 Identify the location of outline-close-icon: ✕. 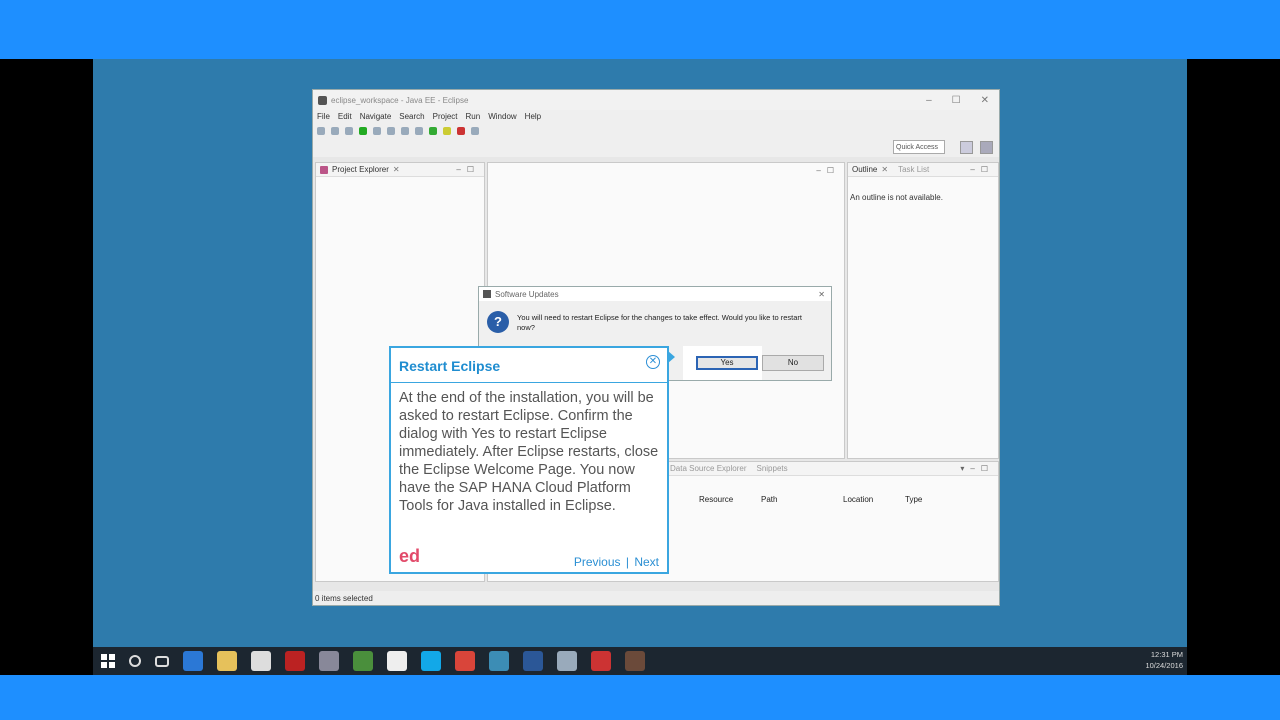
(884, 169).